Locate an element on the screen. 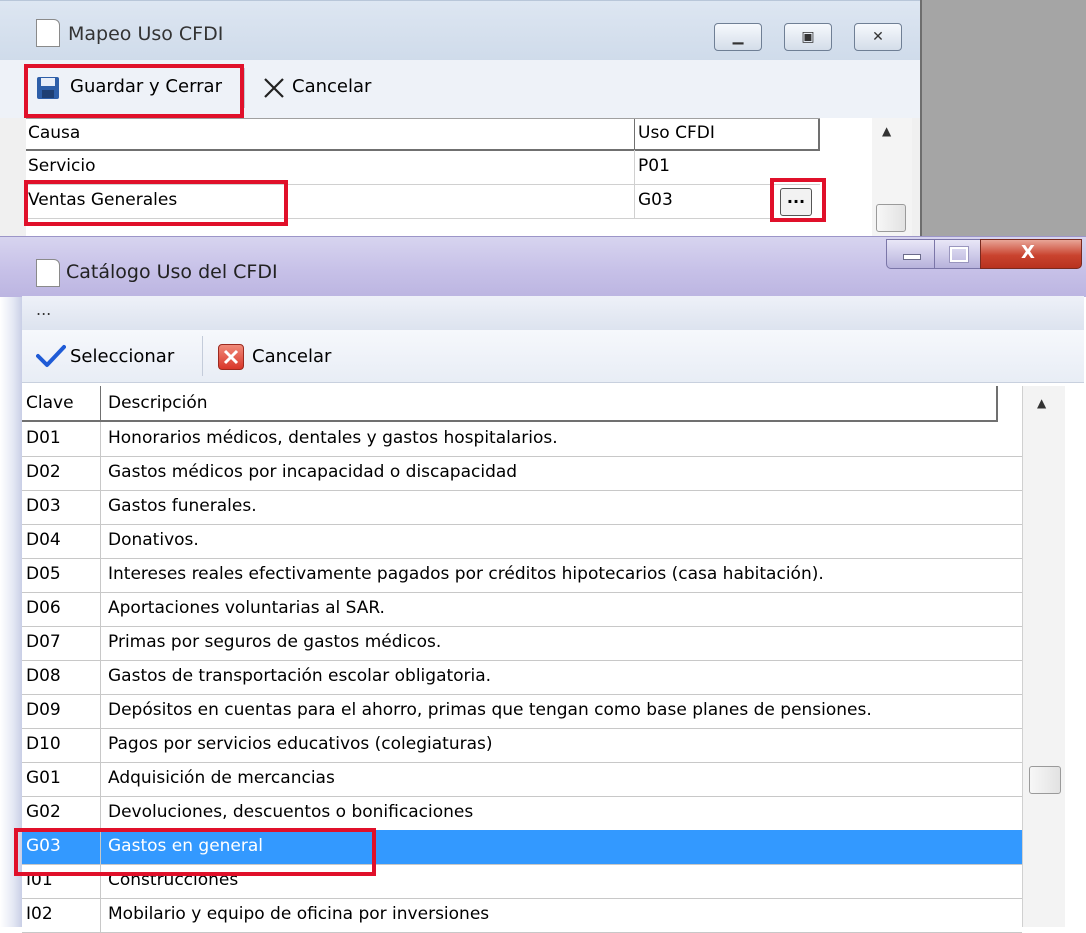 This screenshot has width=1086, height=933. red-x-icon is located at coordinates (231, 357).